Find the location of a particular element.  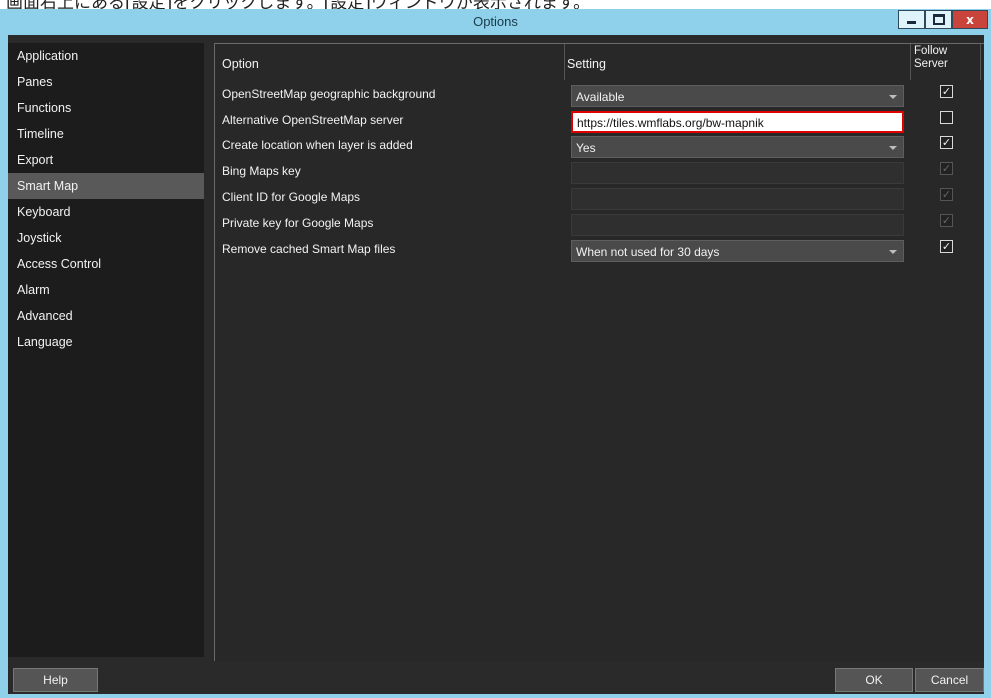

setting-row: Bing Maps key ✓ is located at coordinates (600, 172).